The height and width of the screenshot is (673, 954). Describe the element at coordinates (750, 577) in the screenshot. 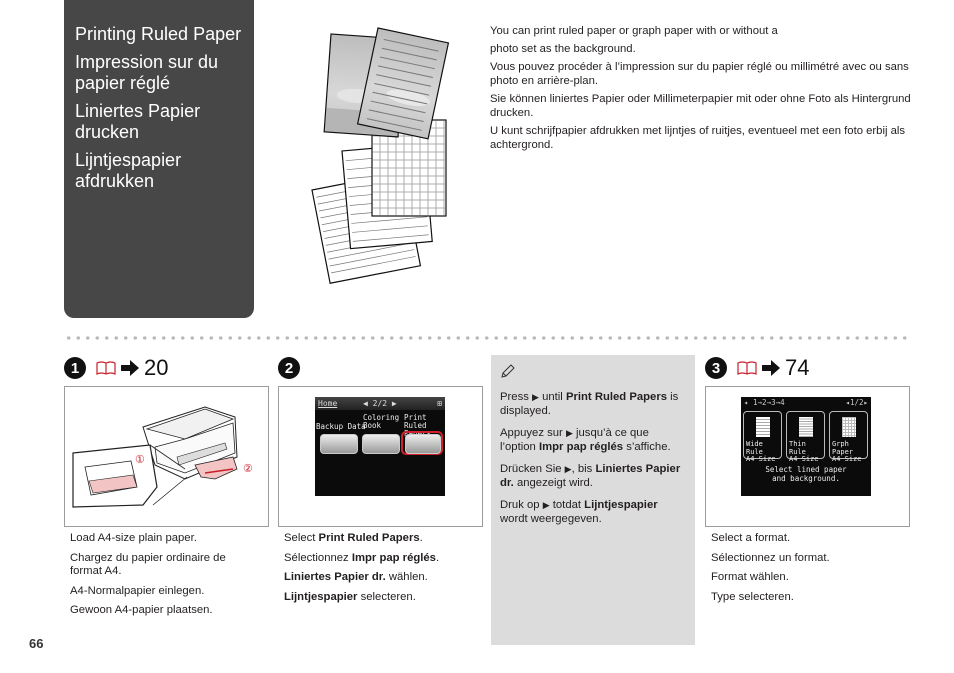

I see `caption-de: Format wählen.` at that location.